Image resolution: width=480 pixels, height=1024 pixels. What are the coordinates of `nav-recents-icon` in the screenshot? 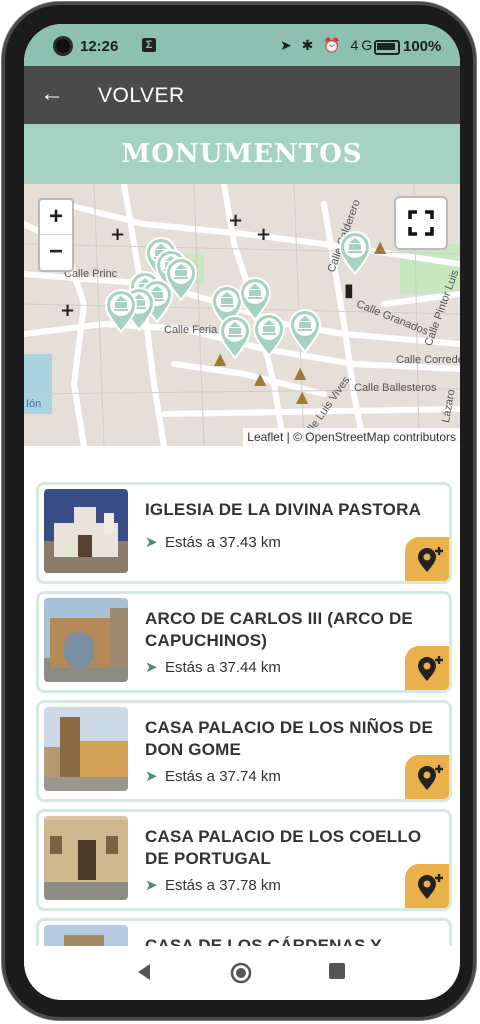 It's located at (337, 971).